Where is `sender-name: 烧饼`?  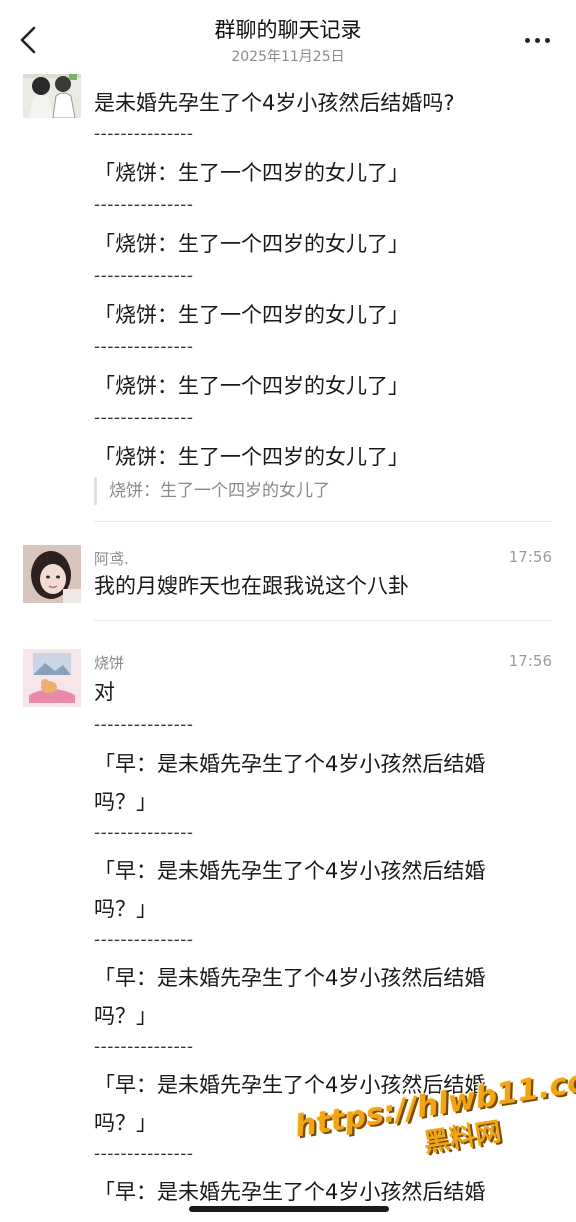
sender-name: 烧饼 is located at coordinates (109, 663).